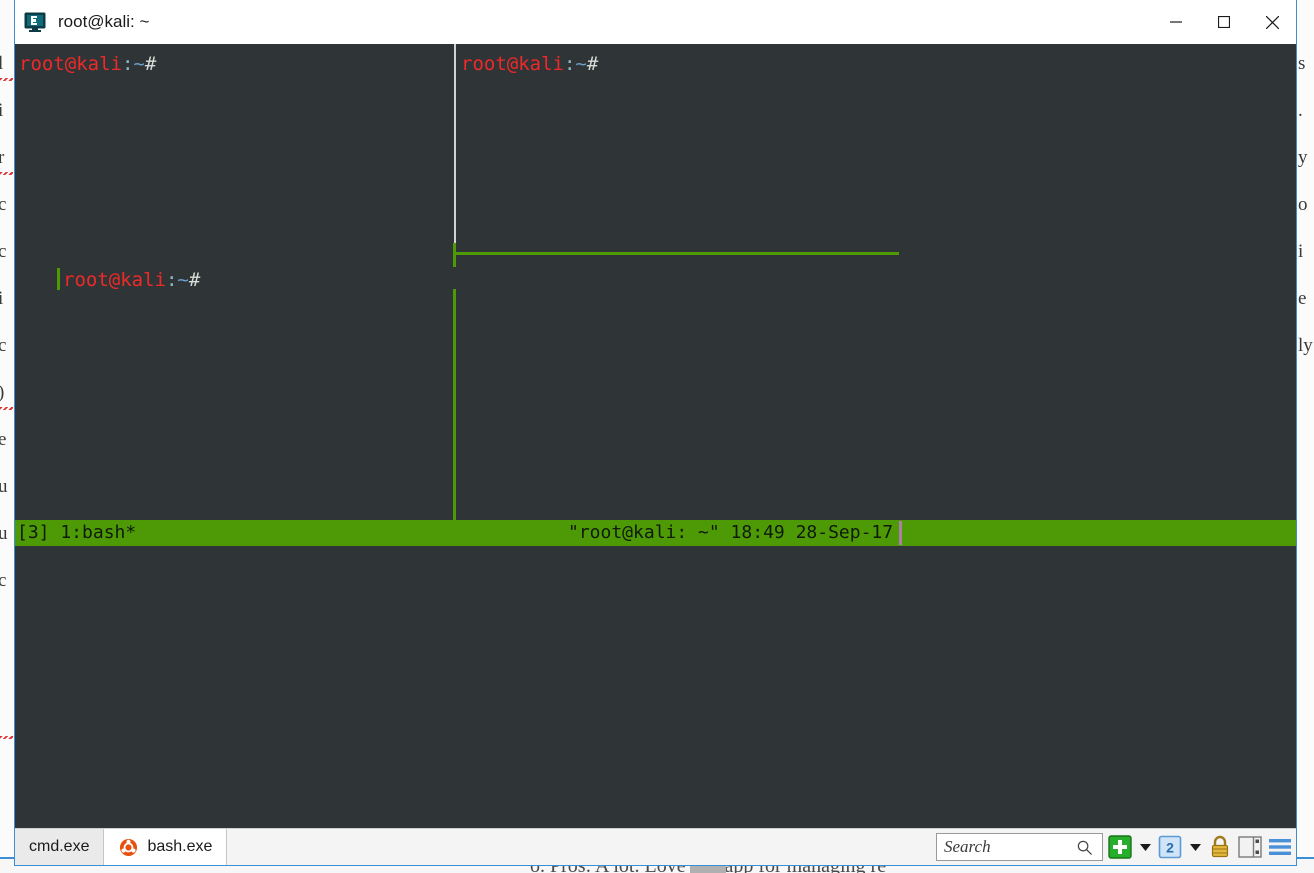 Image resolution: width=1314 pixels, height=873 pixels. Describe the element at coordinates (731, 532) in the screenshot. I see `tmux-status-center: "root@kali: ~" 18:49 28-Sep-17` at that location.